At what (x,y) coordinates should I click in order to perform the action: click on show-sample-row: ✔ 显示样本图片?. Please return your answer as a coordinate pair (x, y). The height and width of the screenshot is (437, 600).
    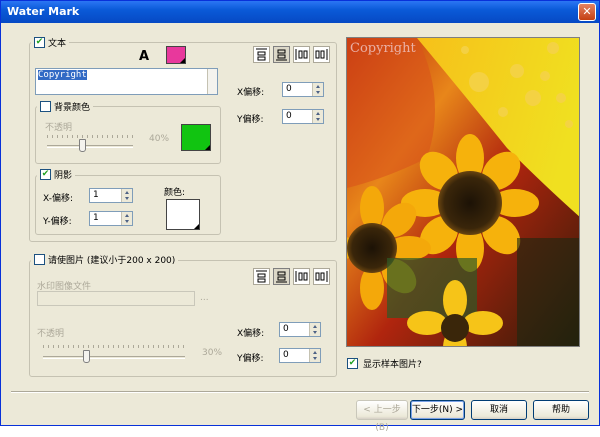
    Looking at the image, I should click on (384, 363).